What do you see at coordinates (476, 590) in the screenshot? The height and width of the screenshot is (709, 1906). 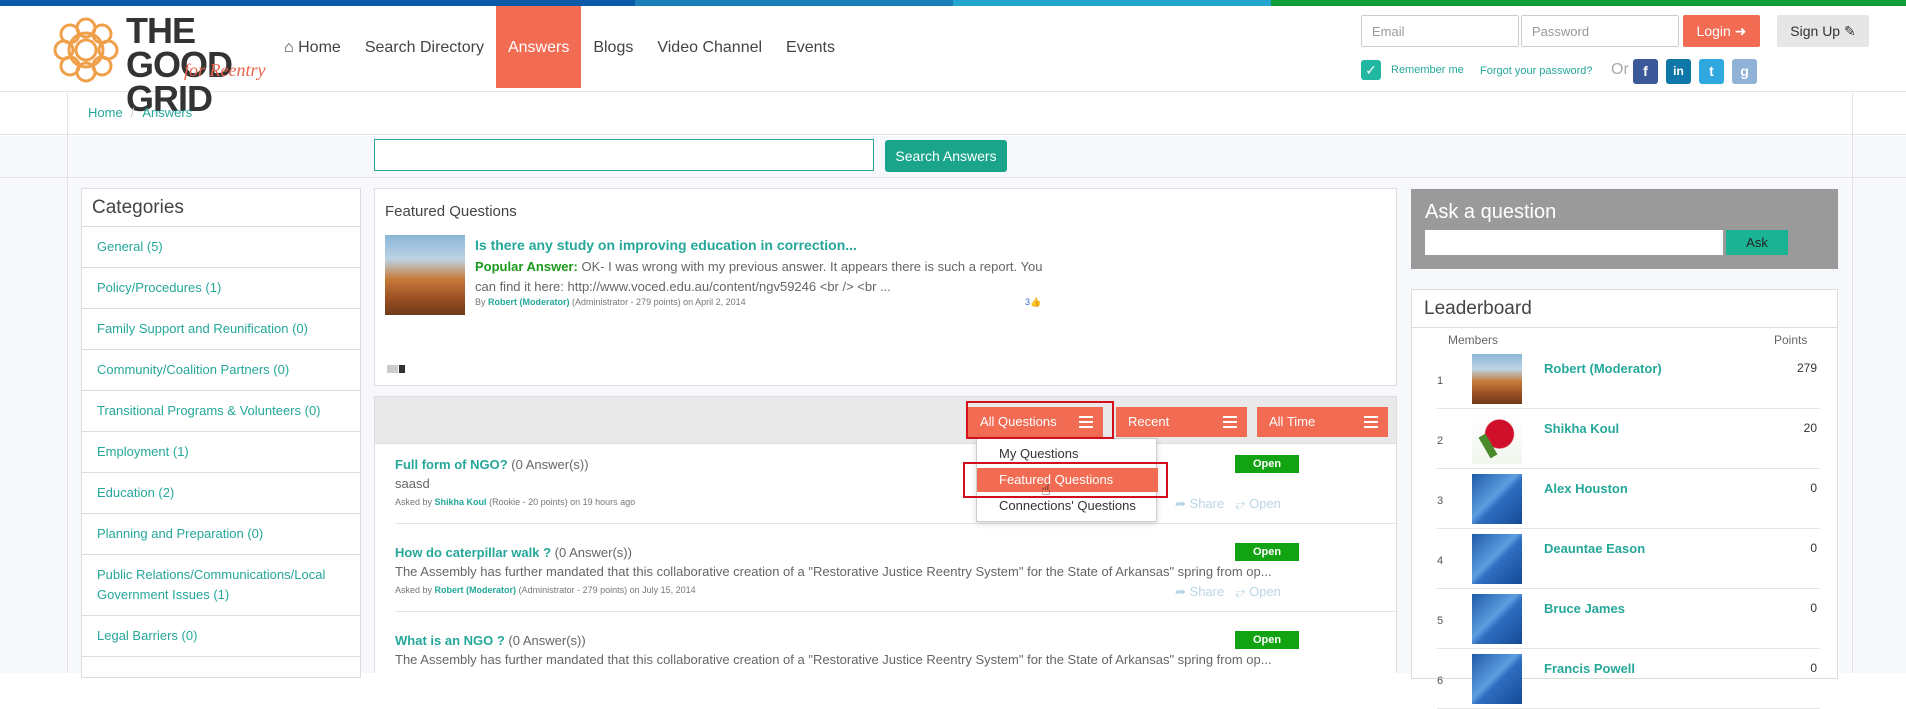 I see `question-author-link: Robert (Moderator)` at bounding box center [476, 590].